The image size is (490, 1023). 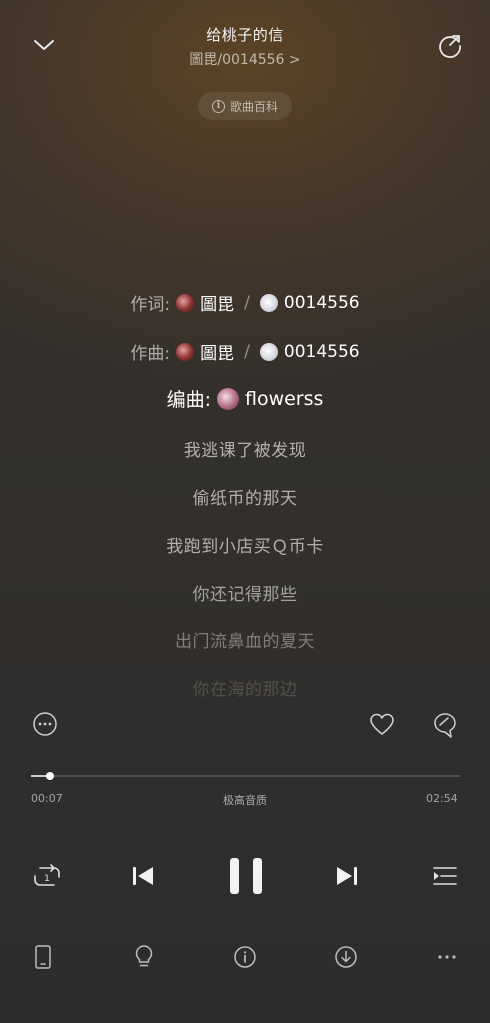 I want to click on quality-button: 极高音质, so click(x=245, y=800).